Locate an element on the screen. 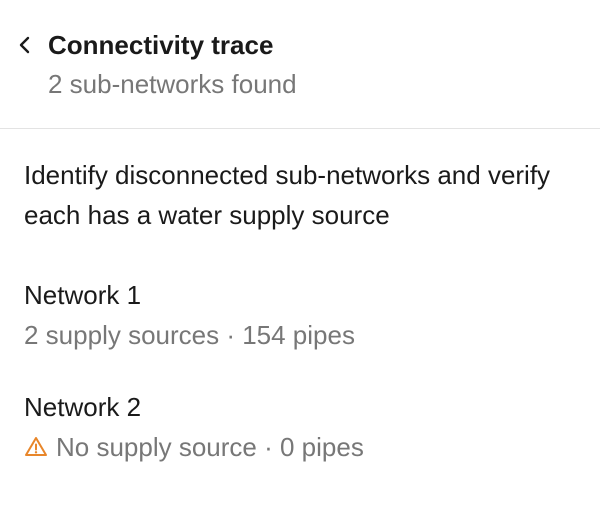 The height and width of the screenshot is (510, 600). page-title: Connectivity trace is located at coordinates (161, 45).